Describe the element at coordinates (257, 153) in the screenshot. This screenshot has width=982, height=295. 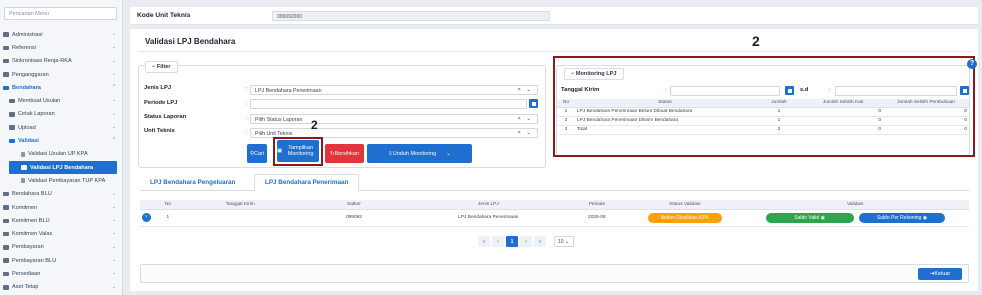
I see `cari-button: ⚲ Cari` at that location.